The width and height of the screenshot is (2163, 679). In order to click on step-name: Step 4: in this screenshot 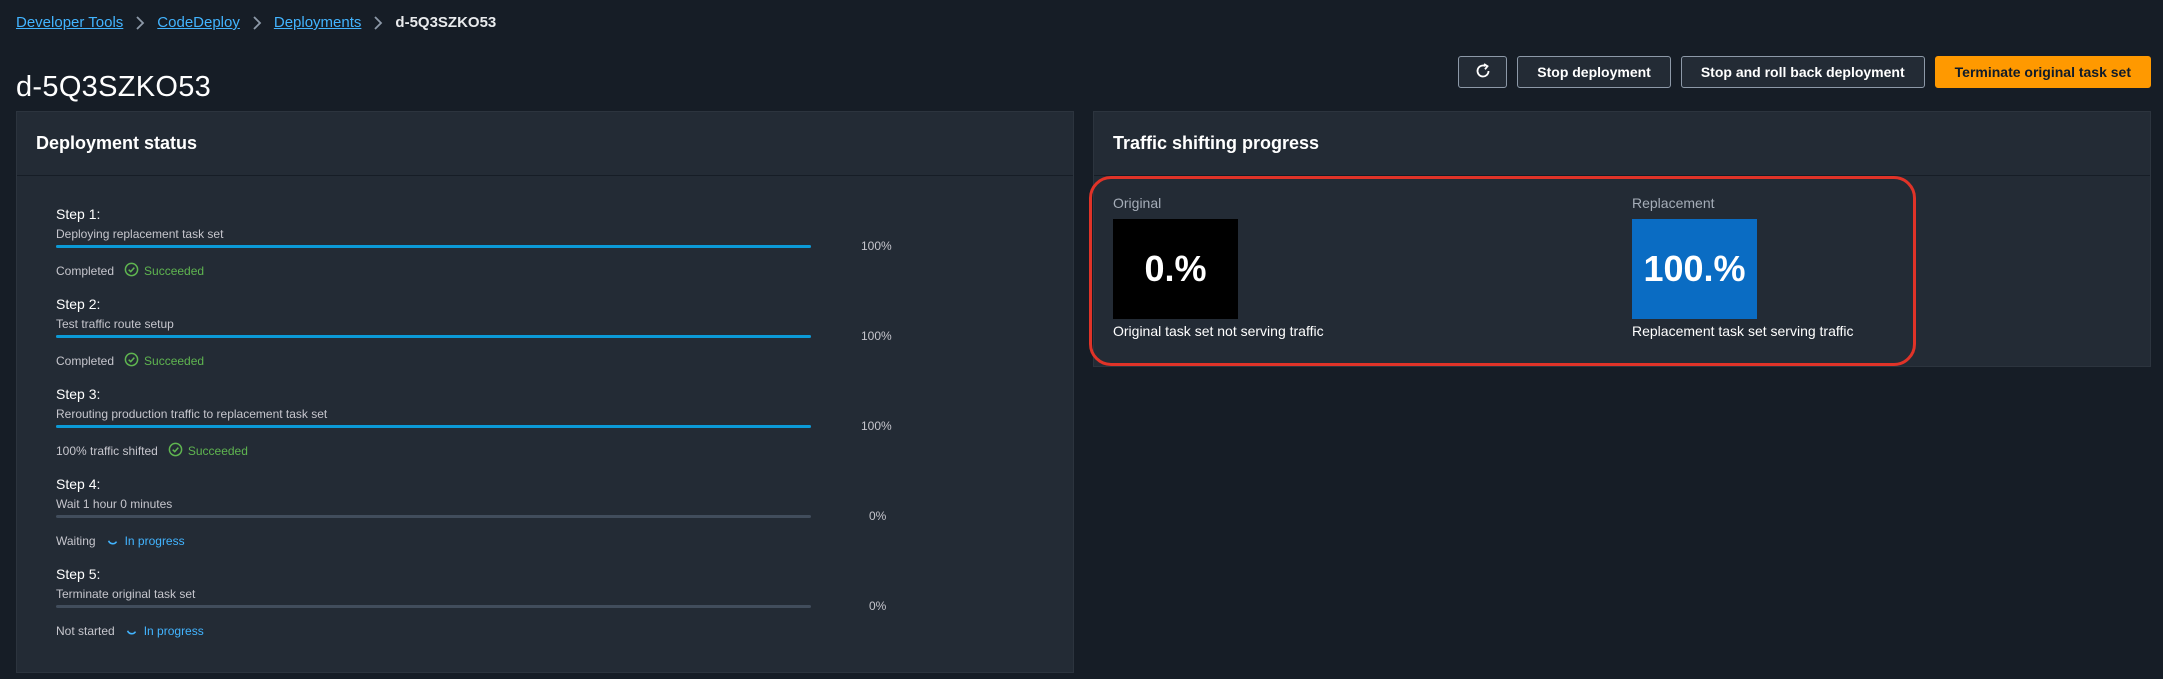, I will do `click(78, 484)`.